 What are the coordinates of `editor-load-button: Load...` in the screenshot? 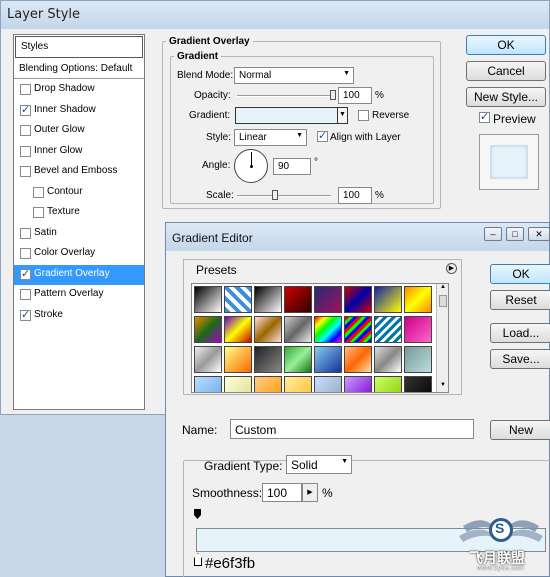 It's located at (520, 333).